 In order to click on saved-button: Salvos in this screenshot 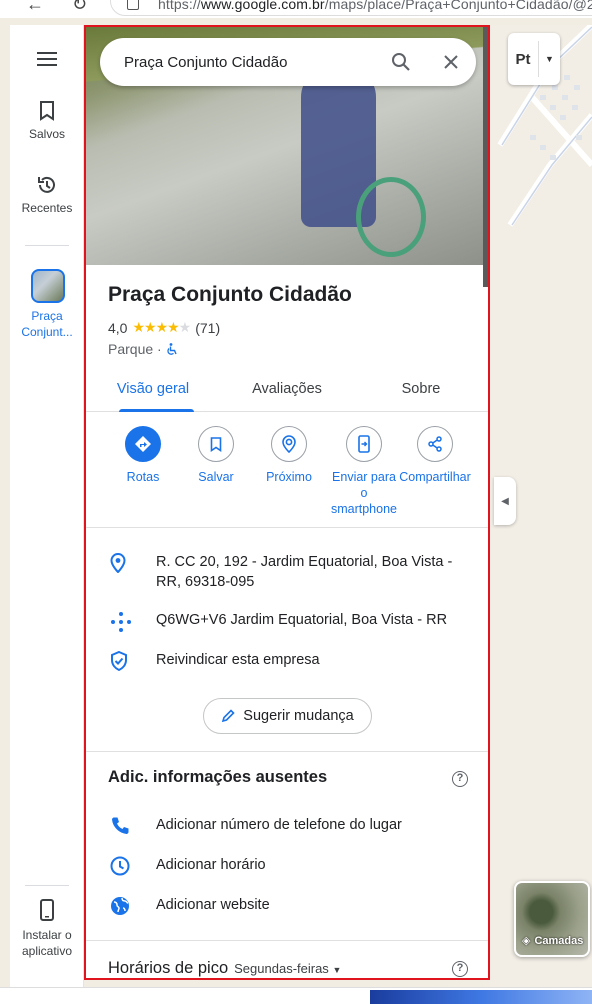, I will do `click(47, 121)`.